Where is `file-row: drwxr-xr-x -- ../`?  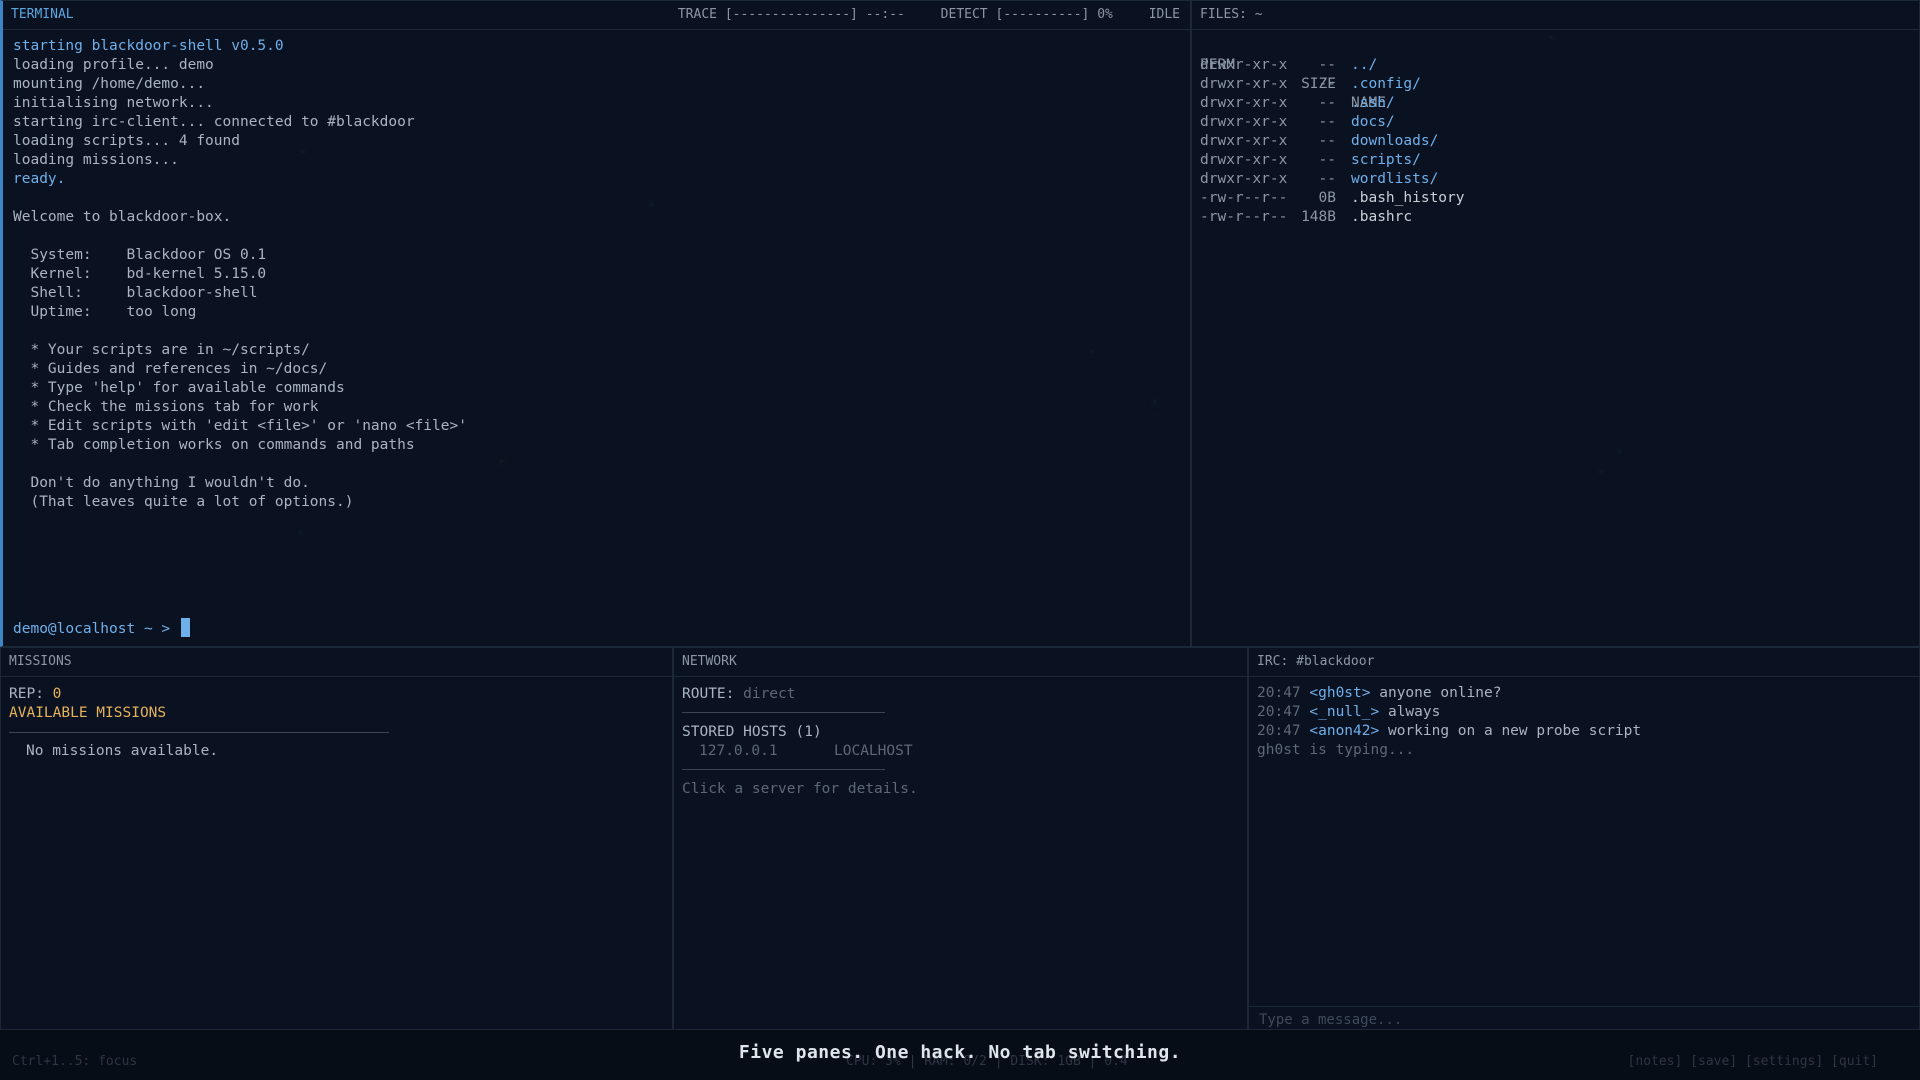 file-row: drwxr-xr-x -- ../ is located at coordinates (1460, 65).